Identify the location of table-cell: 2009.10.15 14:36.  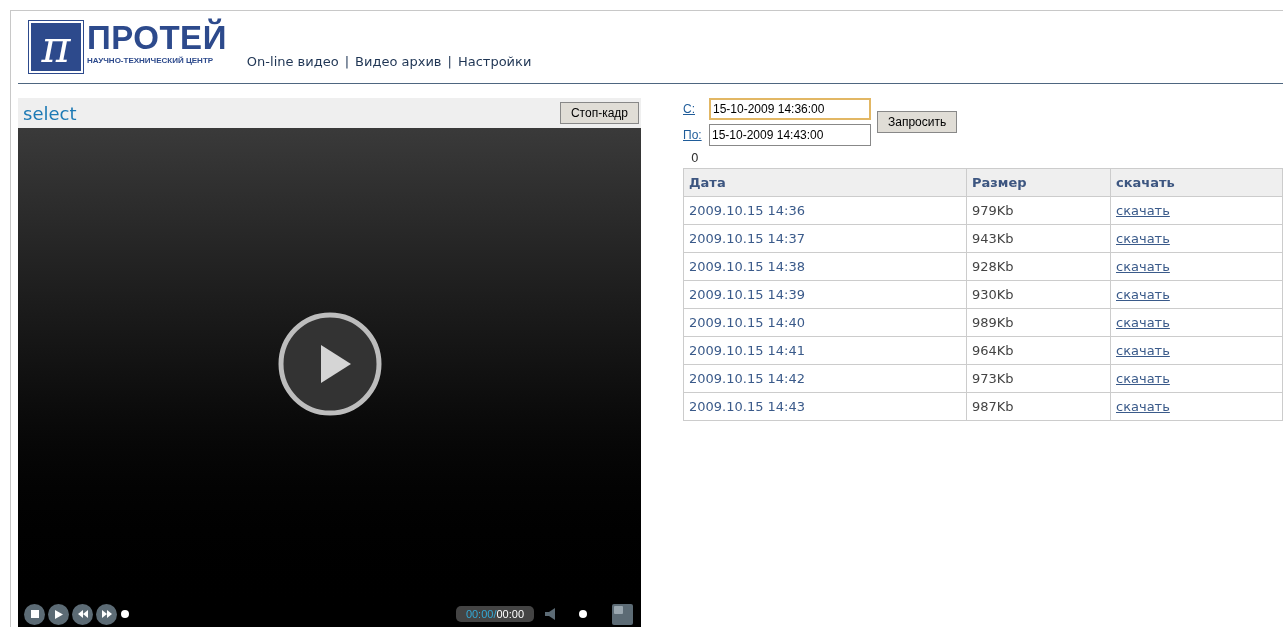
(825, 210).